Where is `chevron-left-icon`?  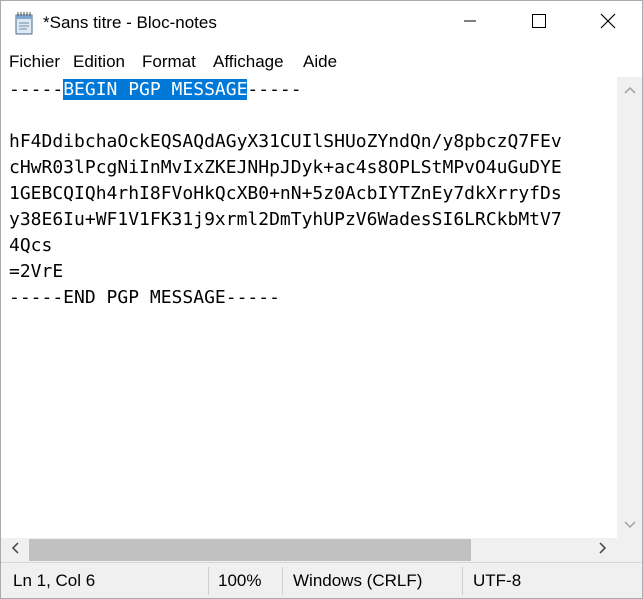
chevron-left-icon is located at coordinates (15, 550).